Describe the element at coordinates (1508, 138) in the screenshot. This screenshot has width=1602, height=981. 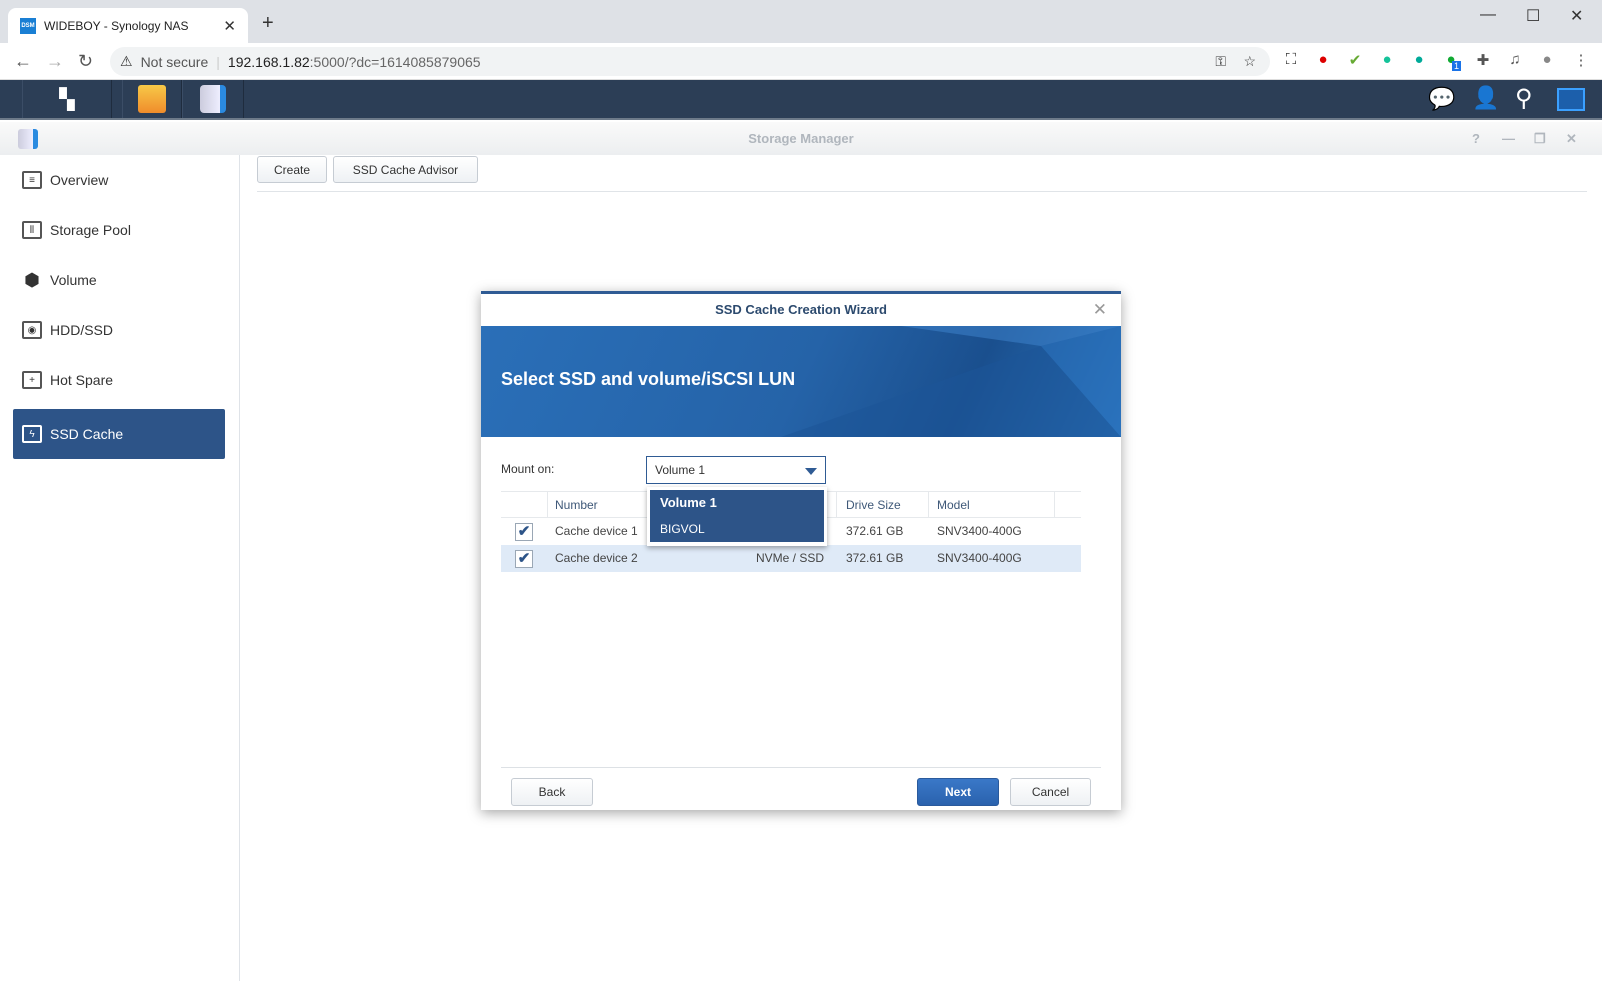
I see `minimize-icon: —` at that location.